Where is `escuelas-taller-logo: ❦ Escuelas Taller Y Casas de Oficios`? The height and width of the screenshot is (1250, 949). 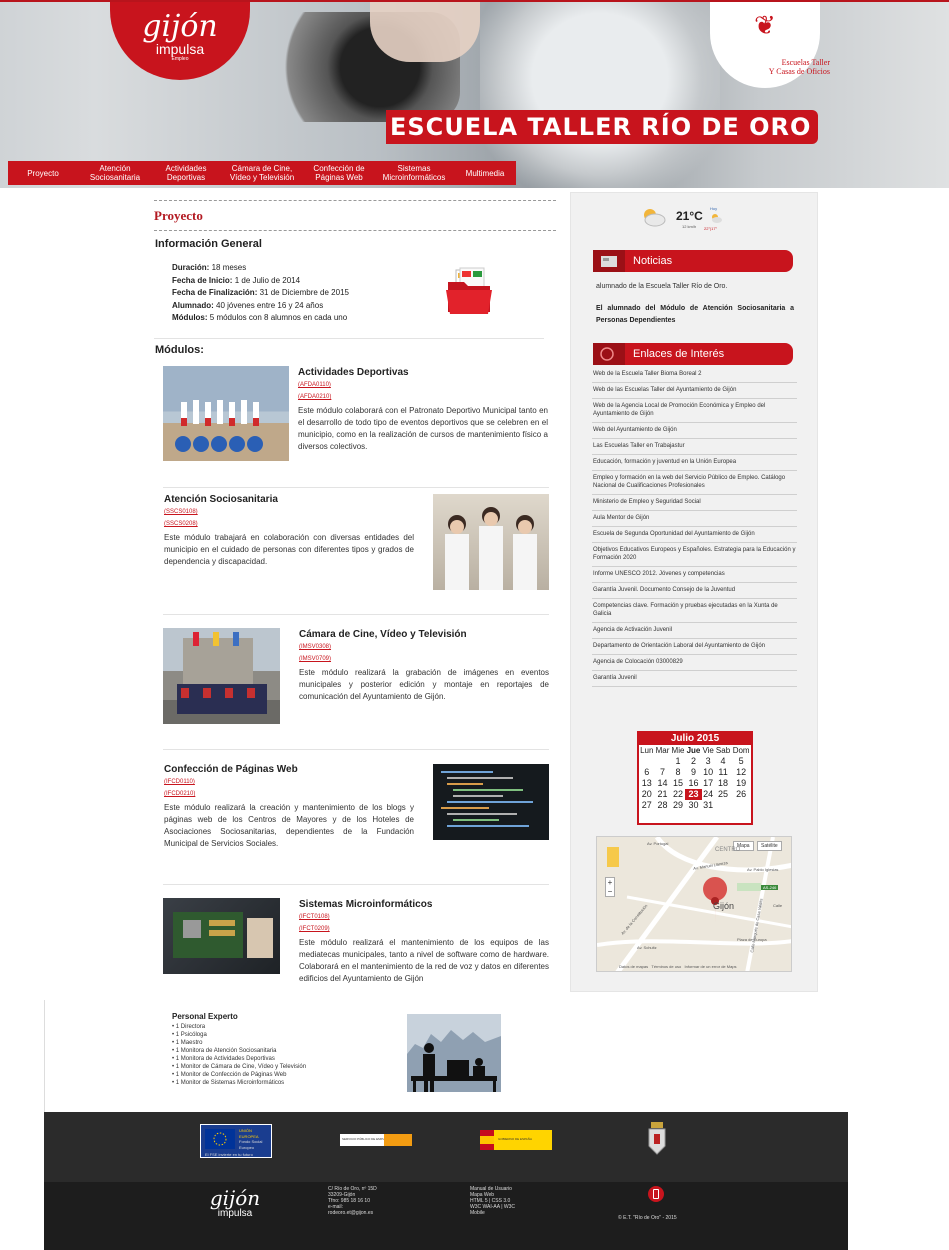 escuelas-taller-logo: ❦ Escuelas Taller Y Casas de Oficios is located at coordinates (770, 45).